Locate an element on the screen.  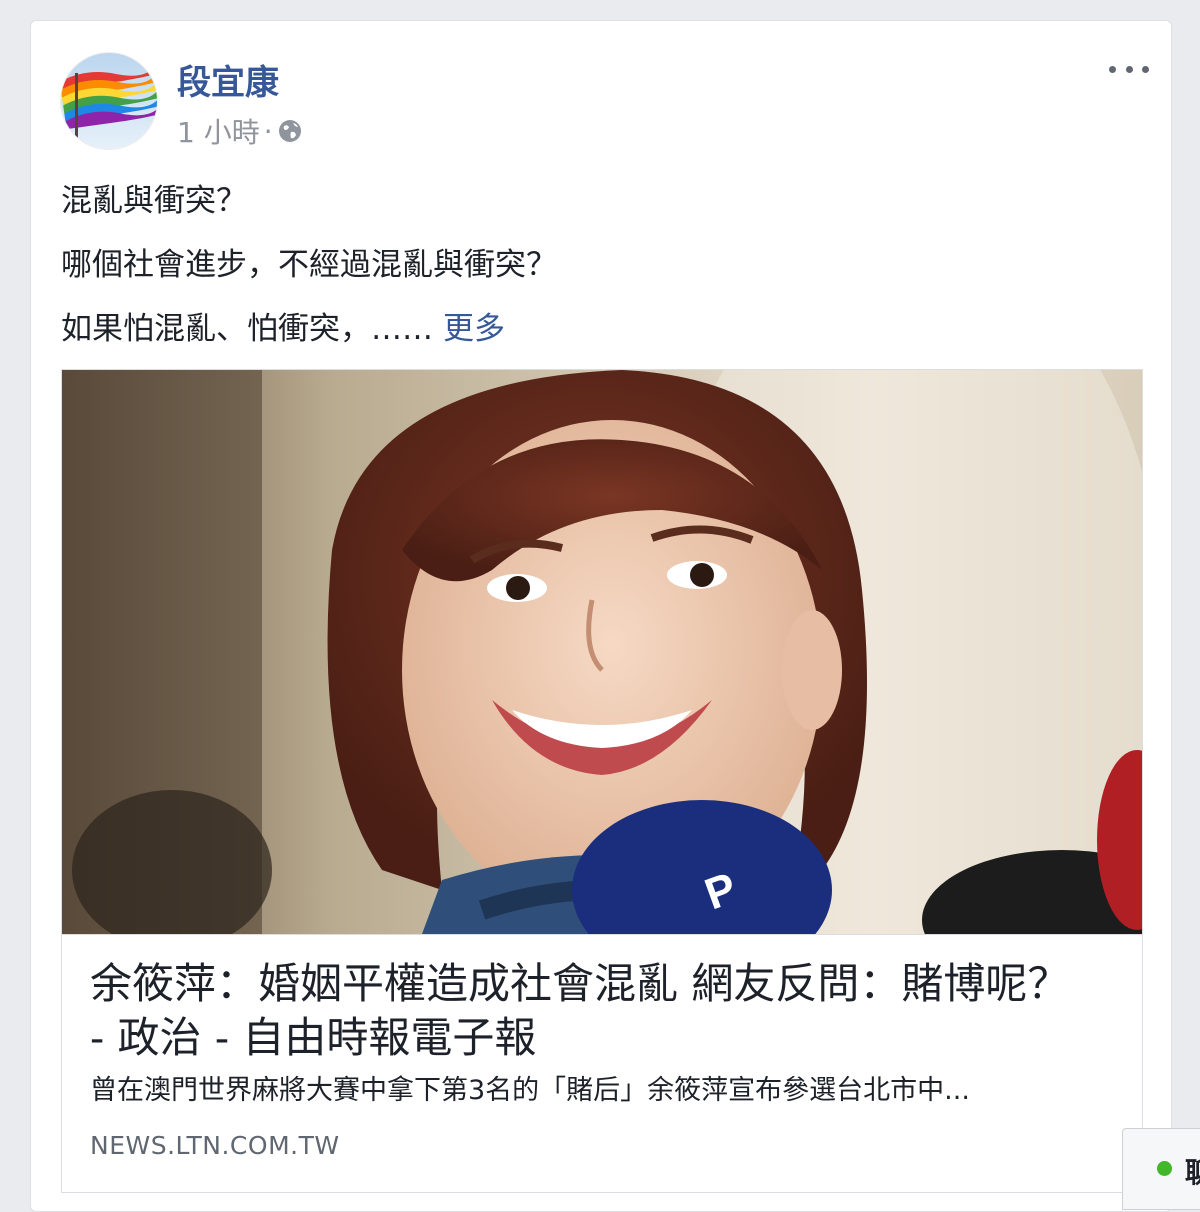
rainbow-flag-avatar-image is located at coordinates (109, 101).